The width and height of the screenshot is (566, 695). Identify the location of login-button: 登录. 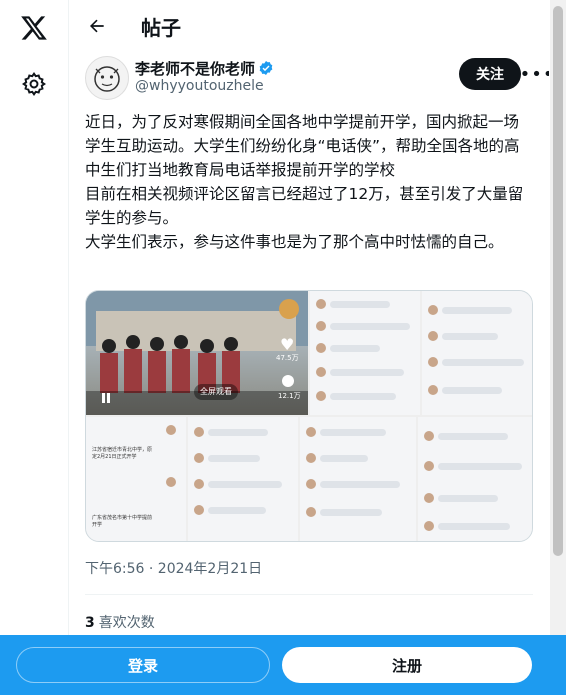
(143, 665).